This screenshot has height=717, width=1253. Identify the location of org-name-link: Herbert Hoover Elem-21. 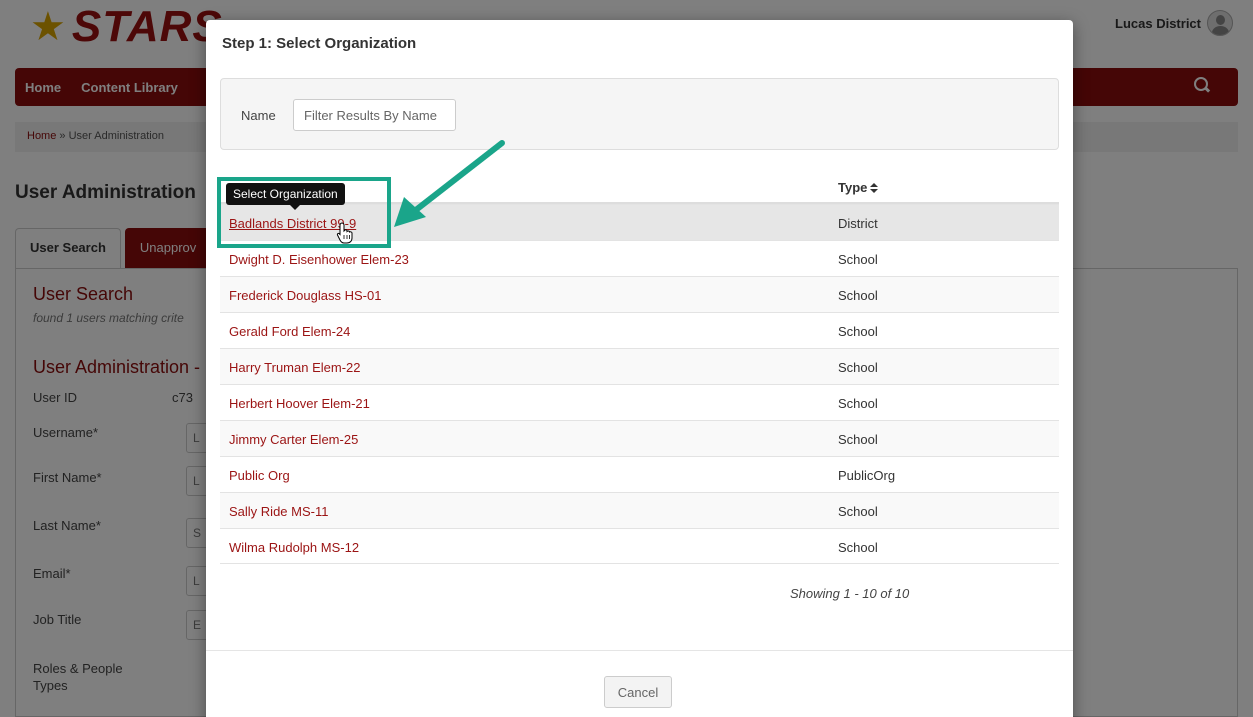
(299, 403).